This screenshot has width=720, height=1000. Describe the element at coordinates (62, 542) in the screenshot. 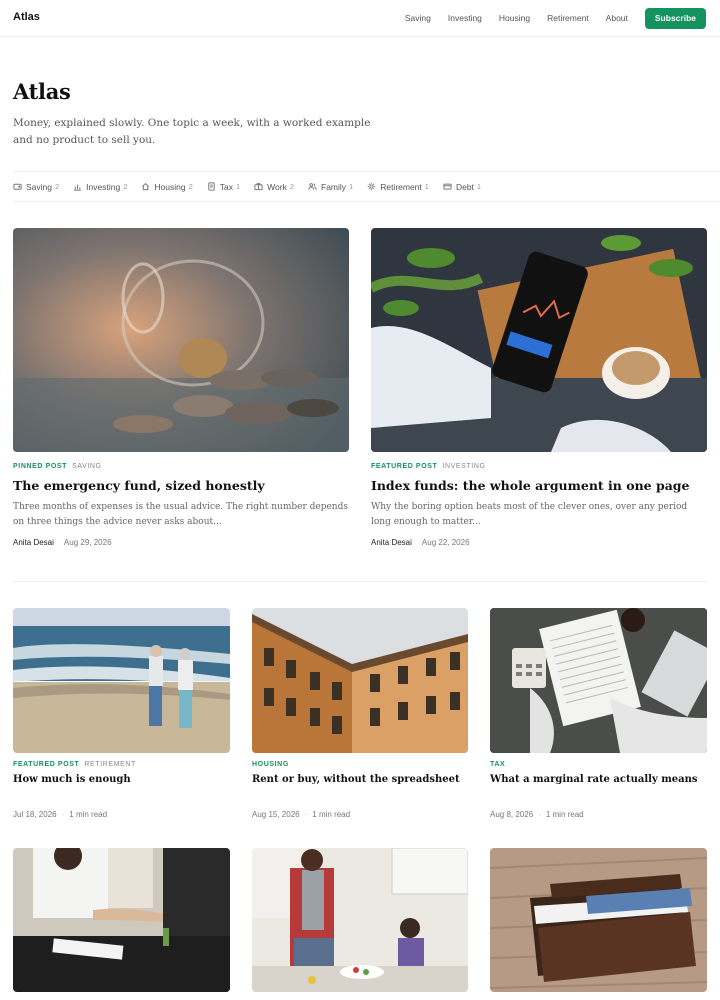

I see `post-meta: Anita Desai Aug 29, 2026` at that location.